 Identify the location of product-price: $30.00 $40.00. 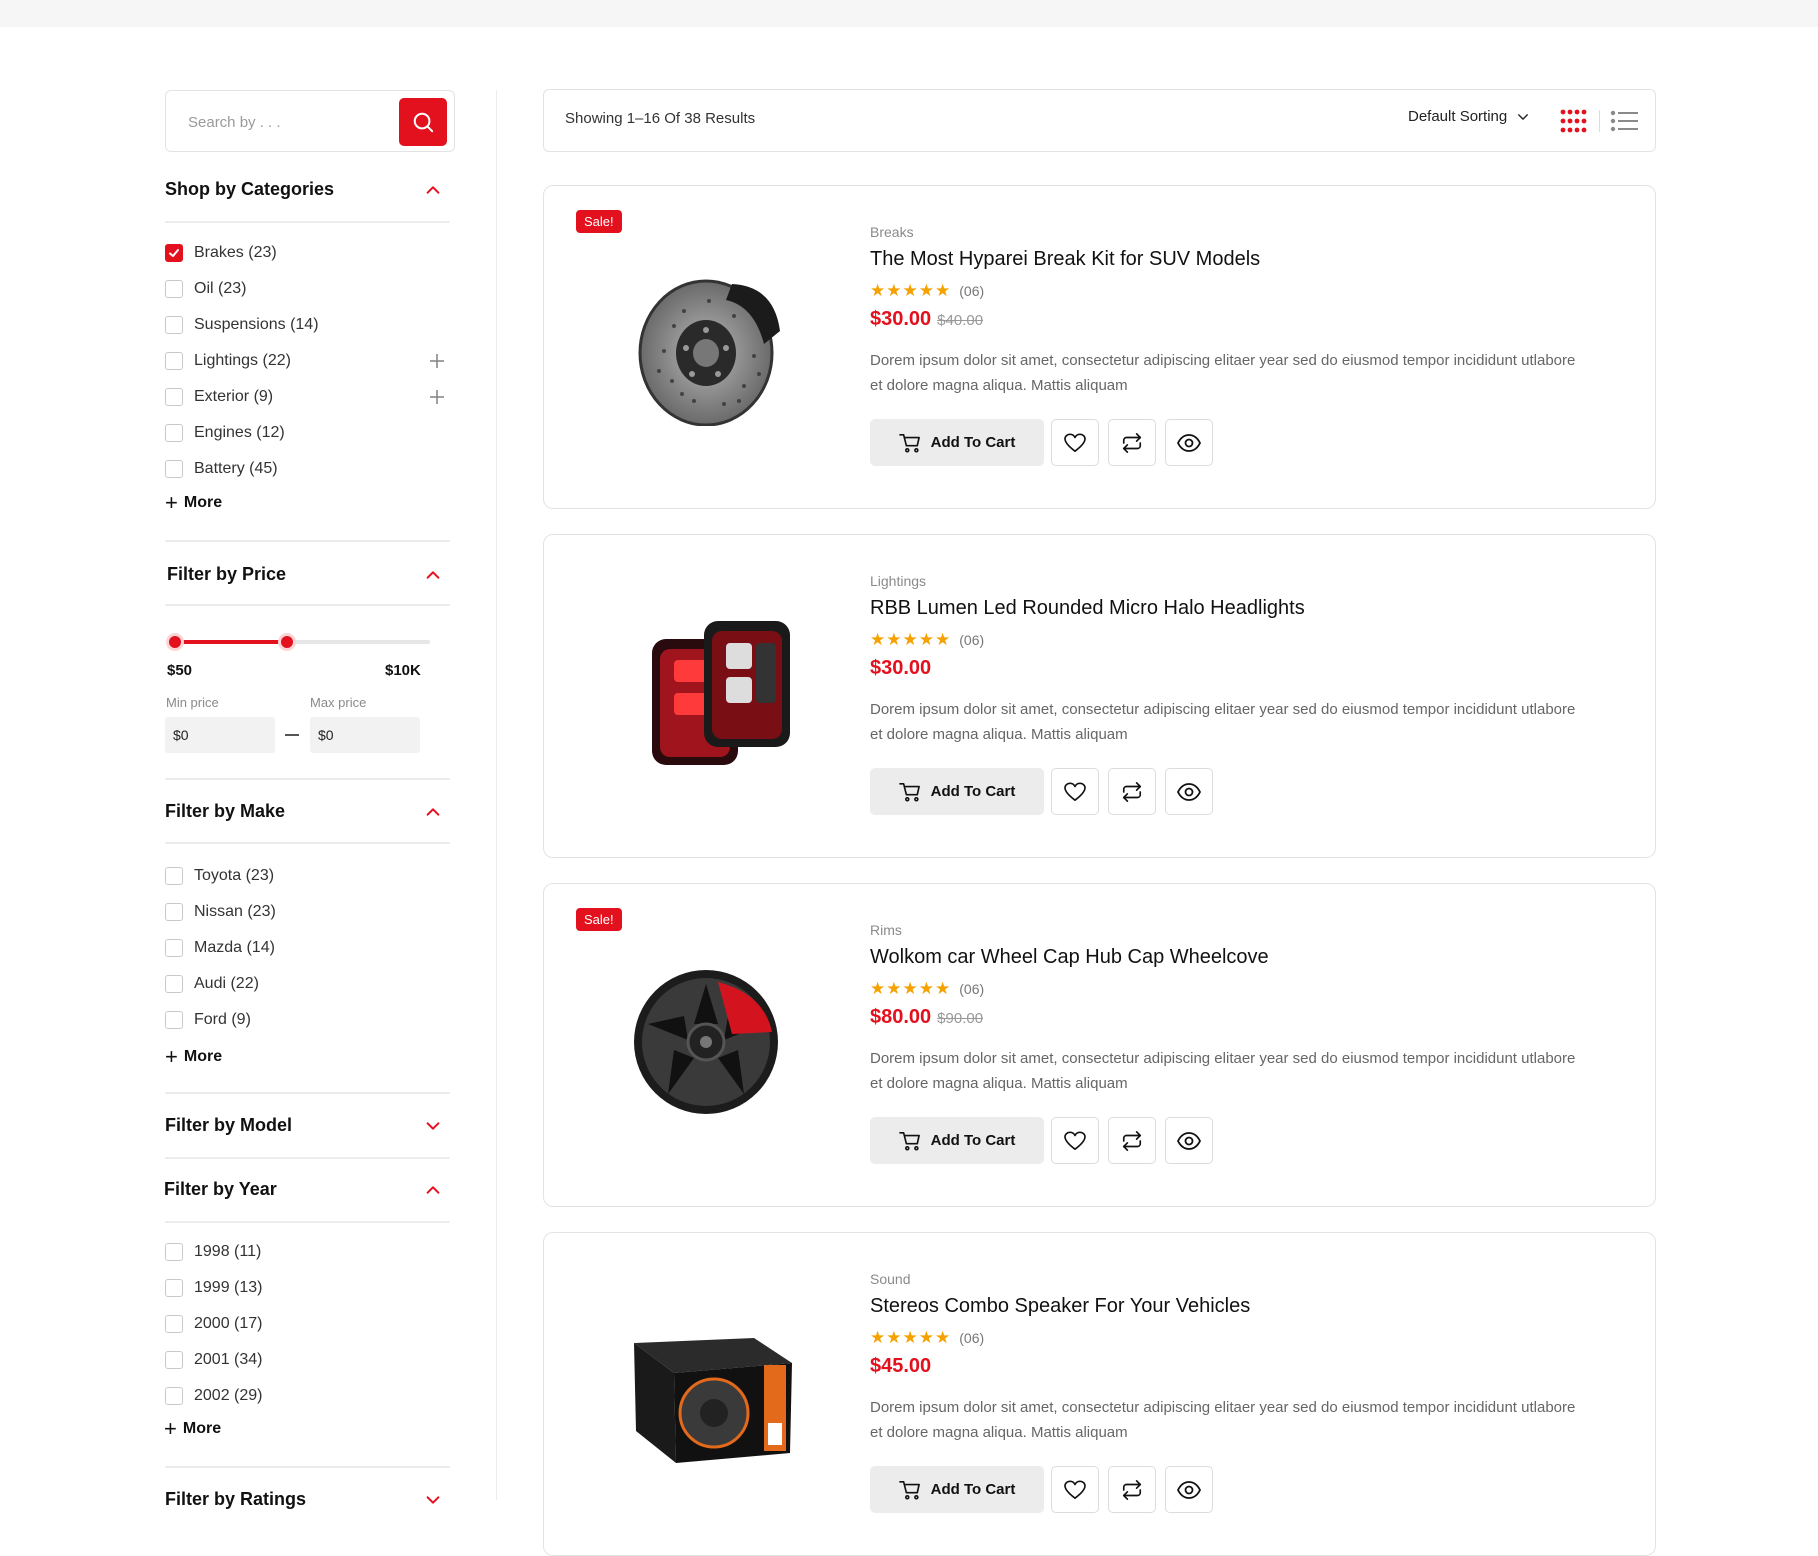
(926, 319).